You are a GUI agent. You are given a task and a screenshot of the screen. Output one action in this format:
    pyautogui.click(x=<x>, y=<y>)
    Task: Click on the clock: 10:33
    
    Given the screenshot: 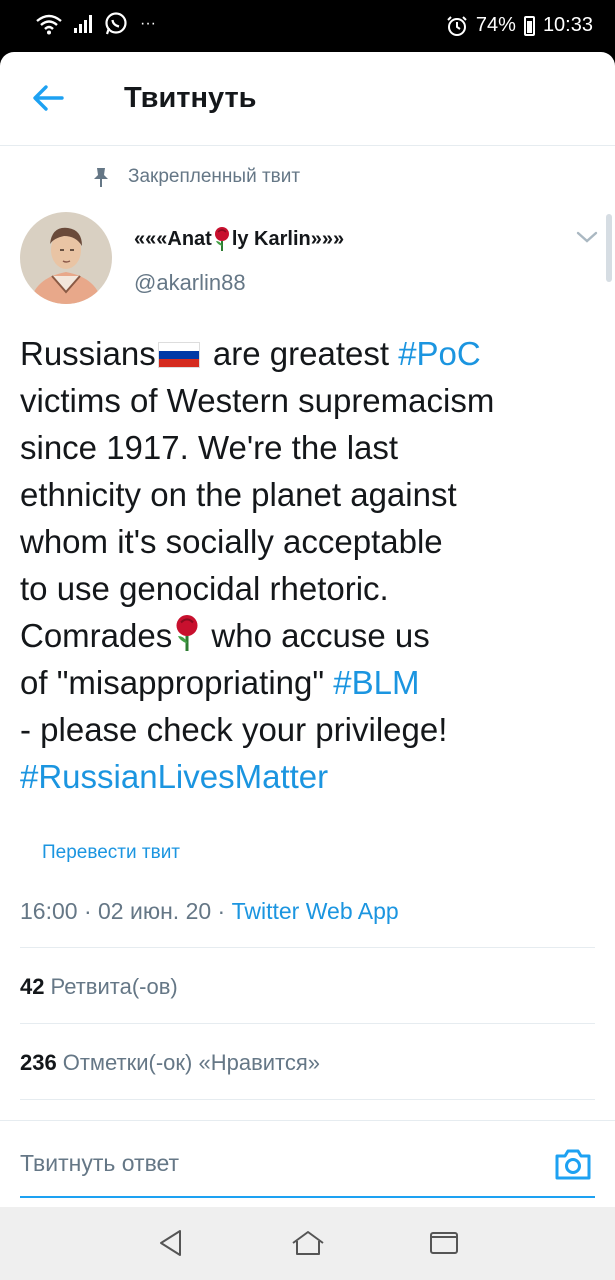 What is the action you would take?
    pyautogui.click(x=567, y=25)
    